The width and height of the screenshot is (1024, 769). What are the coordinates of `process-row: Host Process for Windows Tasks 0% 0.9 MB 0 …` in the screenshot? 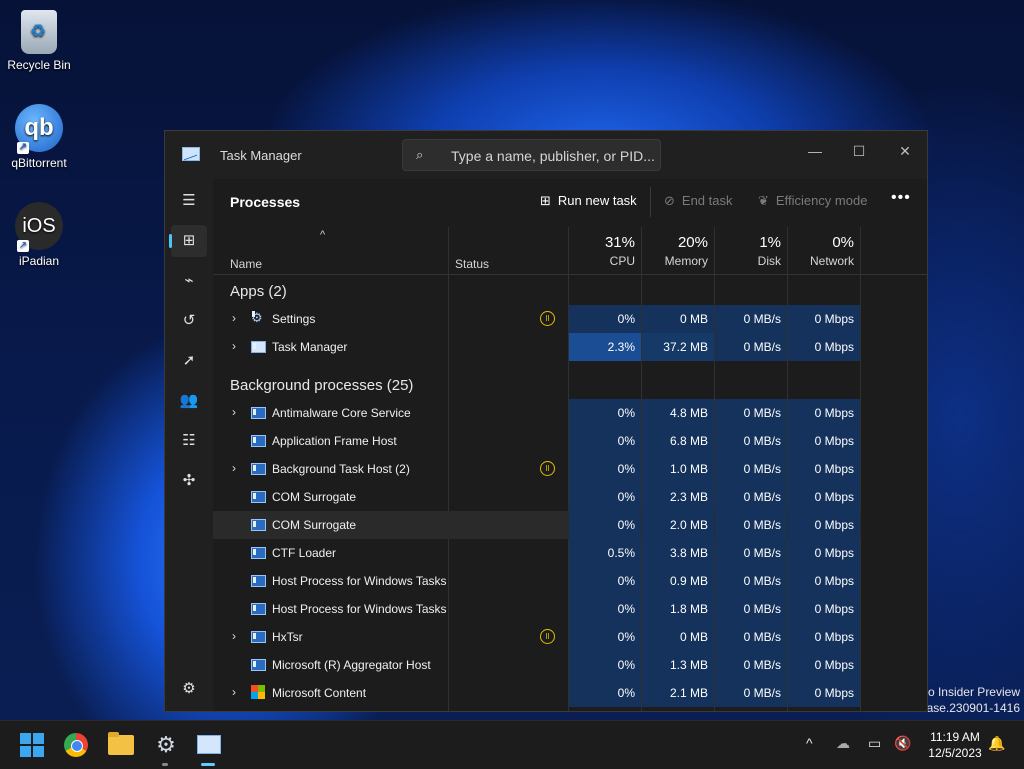 It's located at (537, 581).